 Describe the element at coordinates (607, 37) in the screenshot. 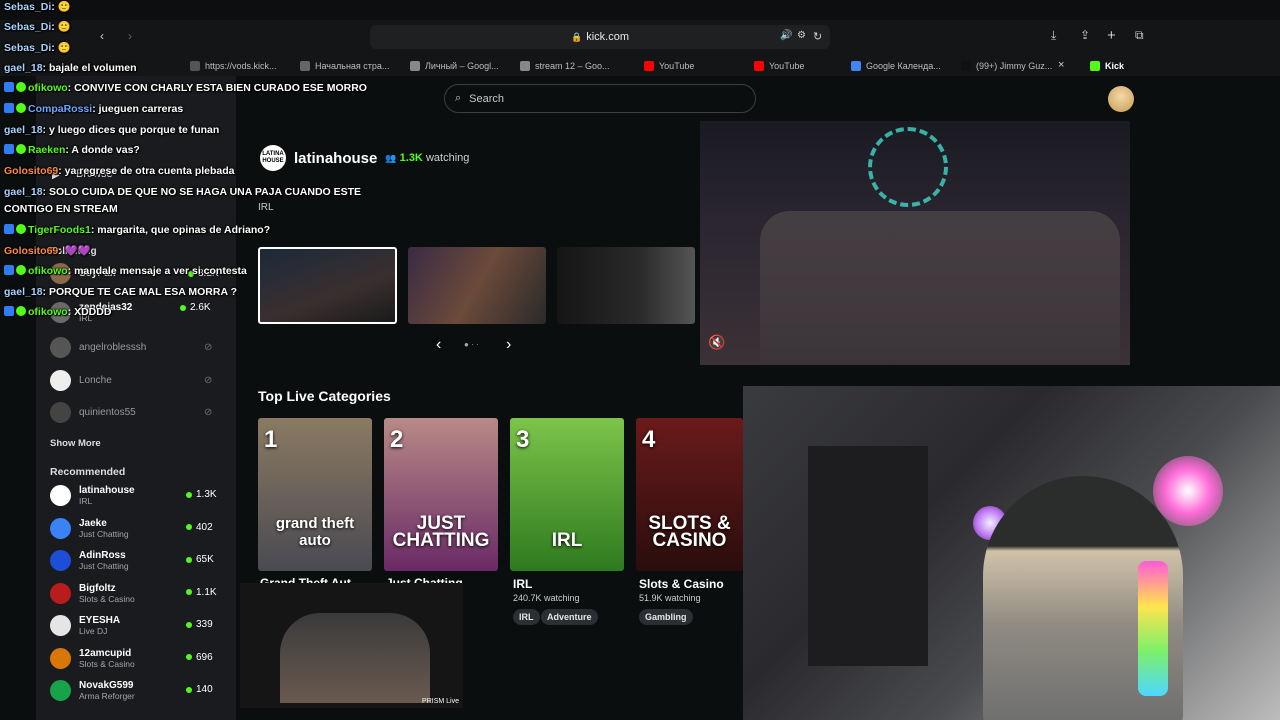

I see `address-url: kick.com` at that location.